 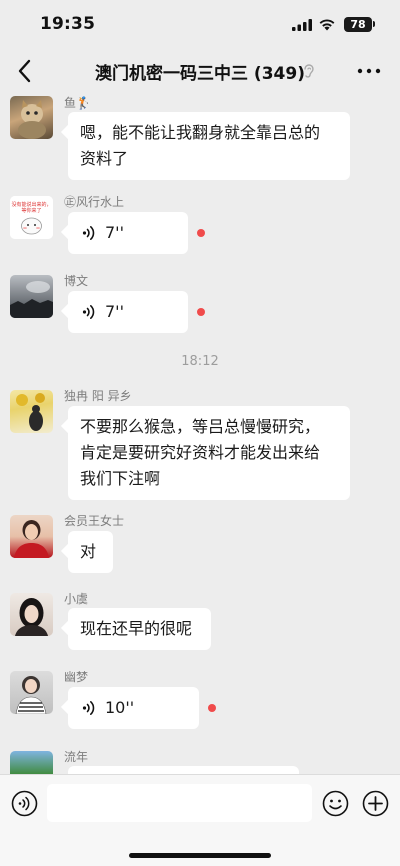 I want to click on emoji-icon, so click(x=335, y=803).